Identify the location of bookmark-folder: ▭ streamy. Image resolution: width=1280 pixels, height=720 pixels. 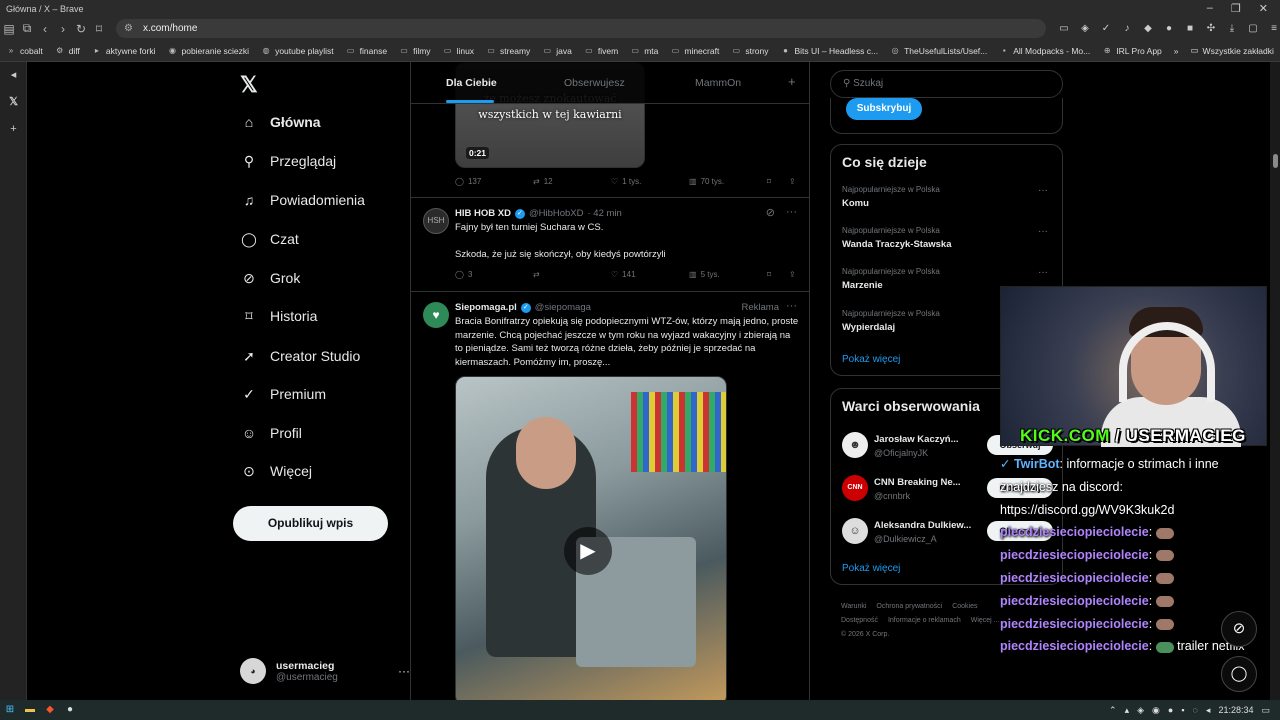
(508, 51).